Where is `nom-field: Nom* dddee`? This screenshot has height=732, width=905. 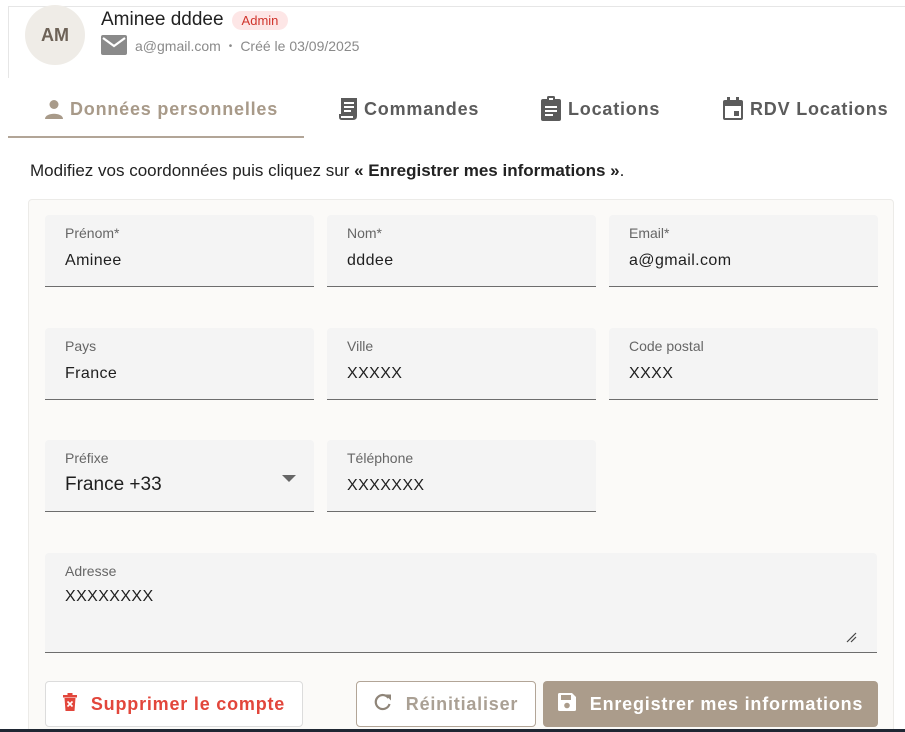 nom-field: Nom* dddee is located at coordinates (461, 251).